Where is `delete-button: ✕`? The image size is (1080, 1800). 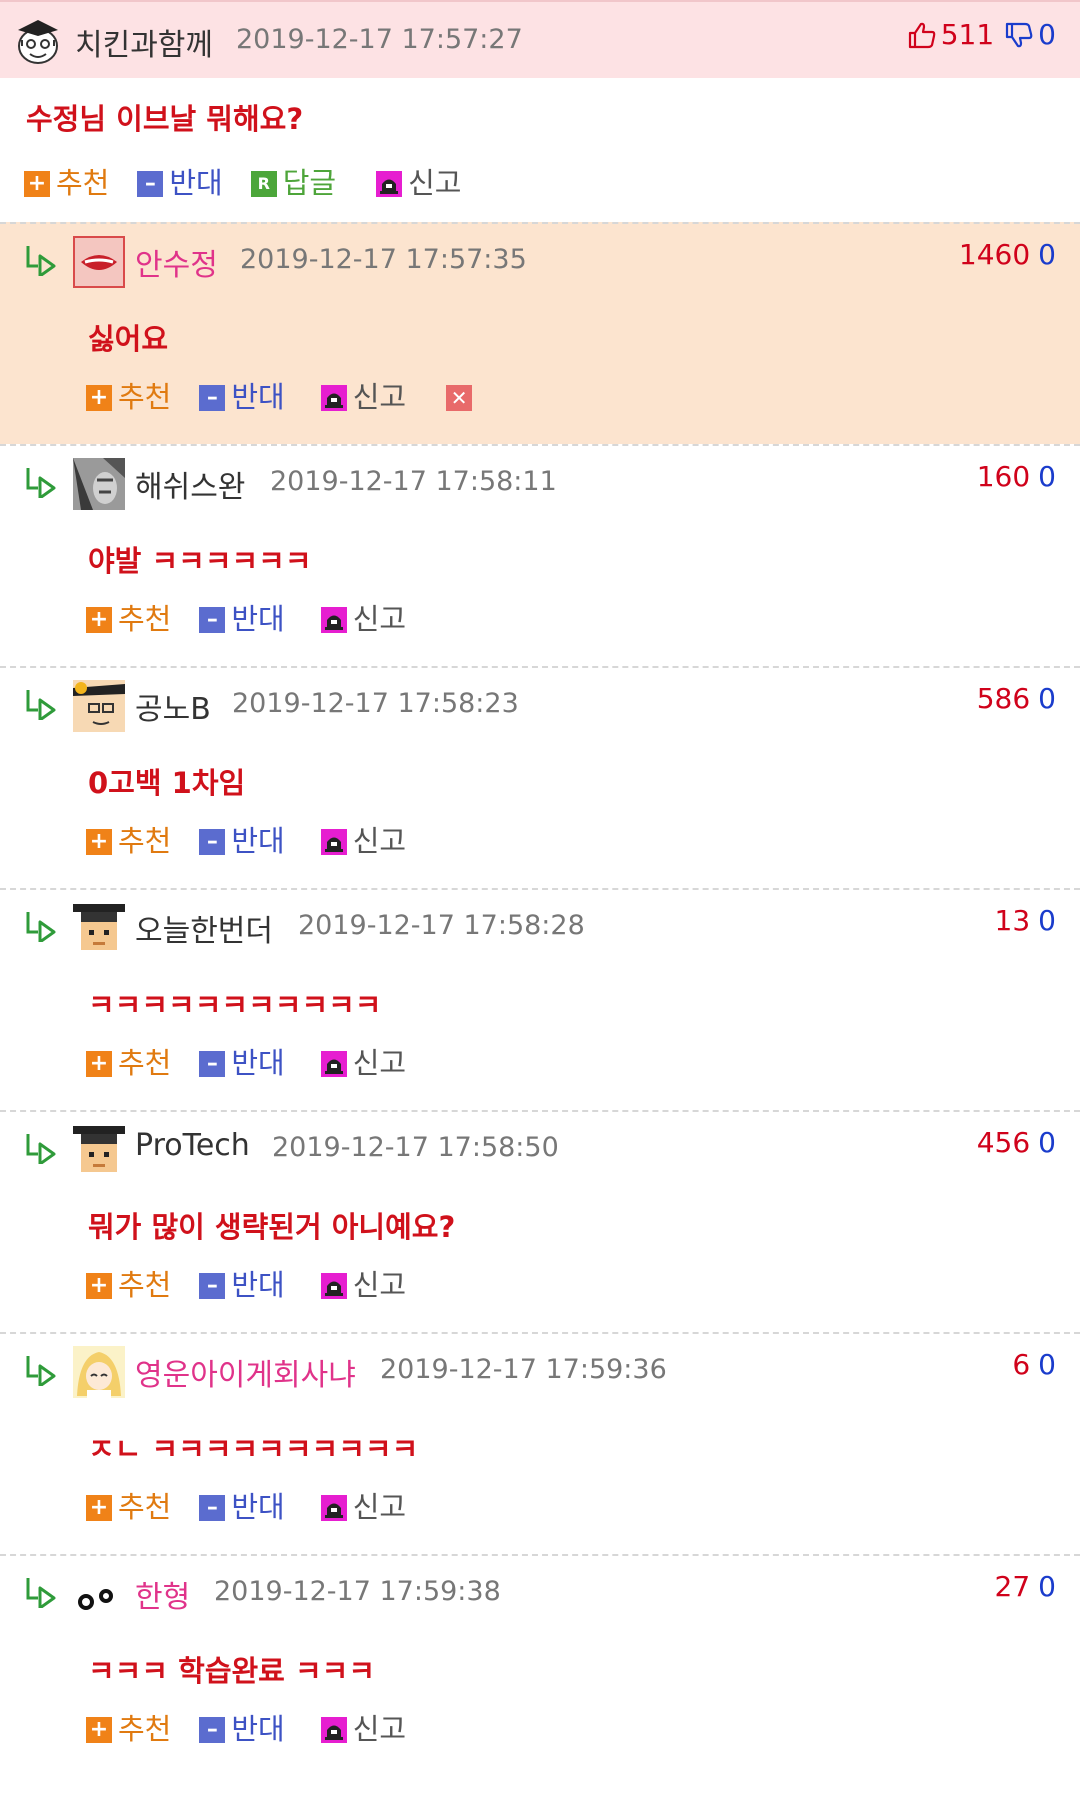
delete-button: ✕ is located at coordinates (462, 395).